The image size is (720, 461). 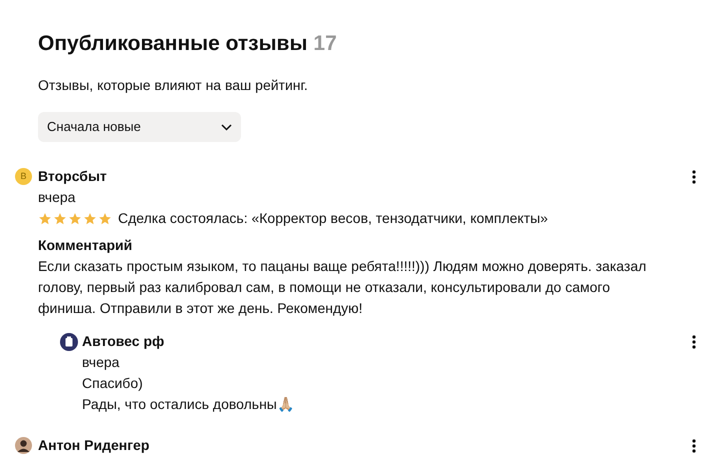 What do you see at coordinates (85, 245) in the screenshot?
I see `comment-label: Комментарий` at bounding box center [85, 245].